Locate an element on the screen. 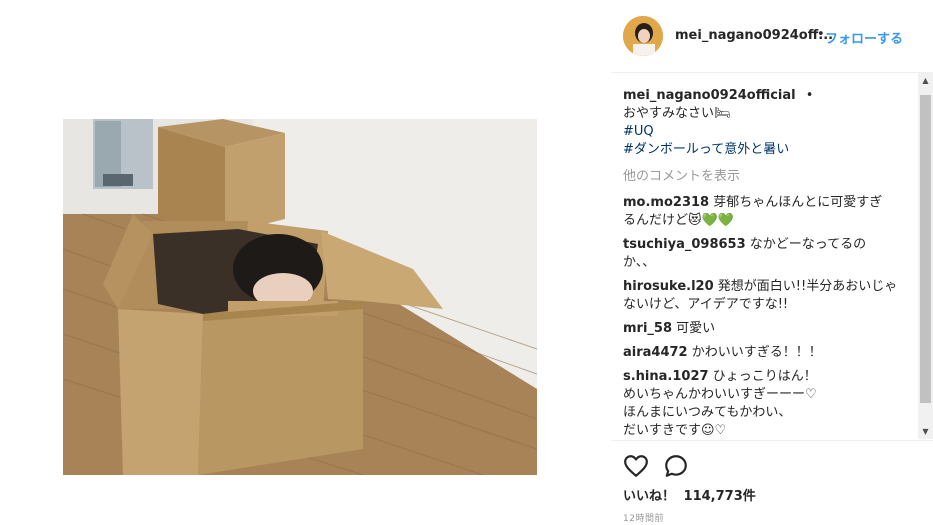 This screenshot has height=525, width=933. likes-label: いいね！ is located at coordinates (649, 496).